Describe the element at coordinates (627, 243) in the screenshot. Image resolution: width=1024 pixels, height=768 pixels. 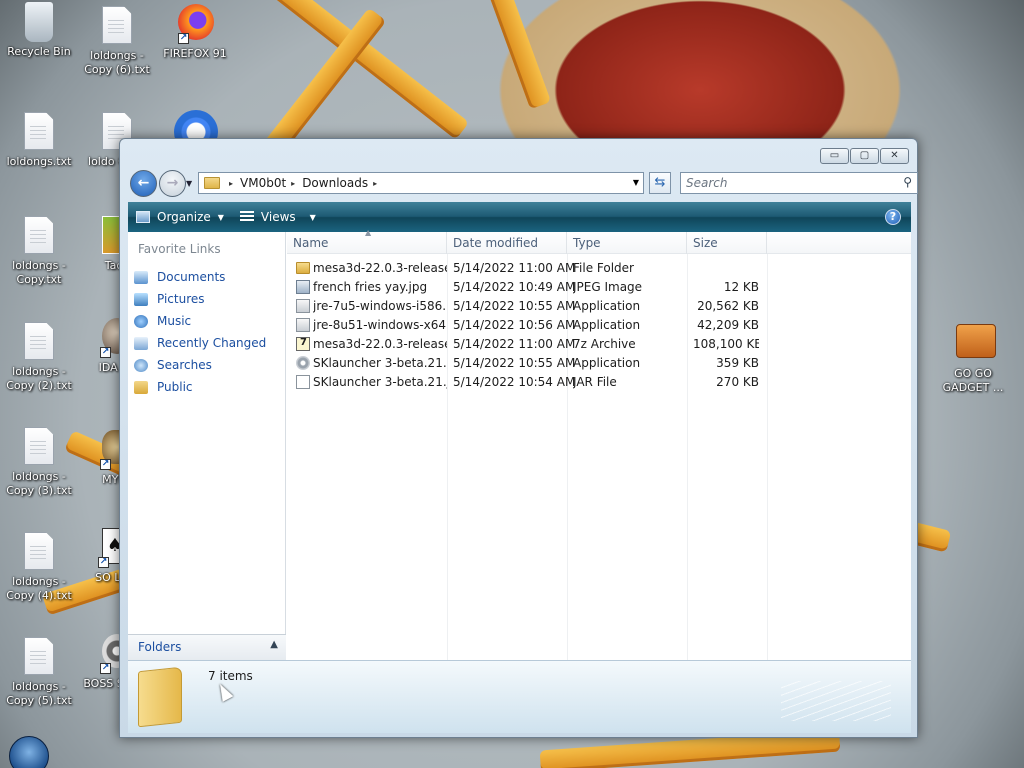
I see `column-header-type: Type` at that location.